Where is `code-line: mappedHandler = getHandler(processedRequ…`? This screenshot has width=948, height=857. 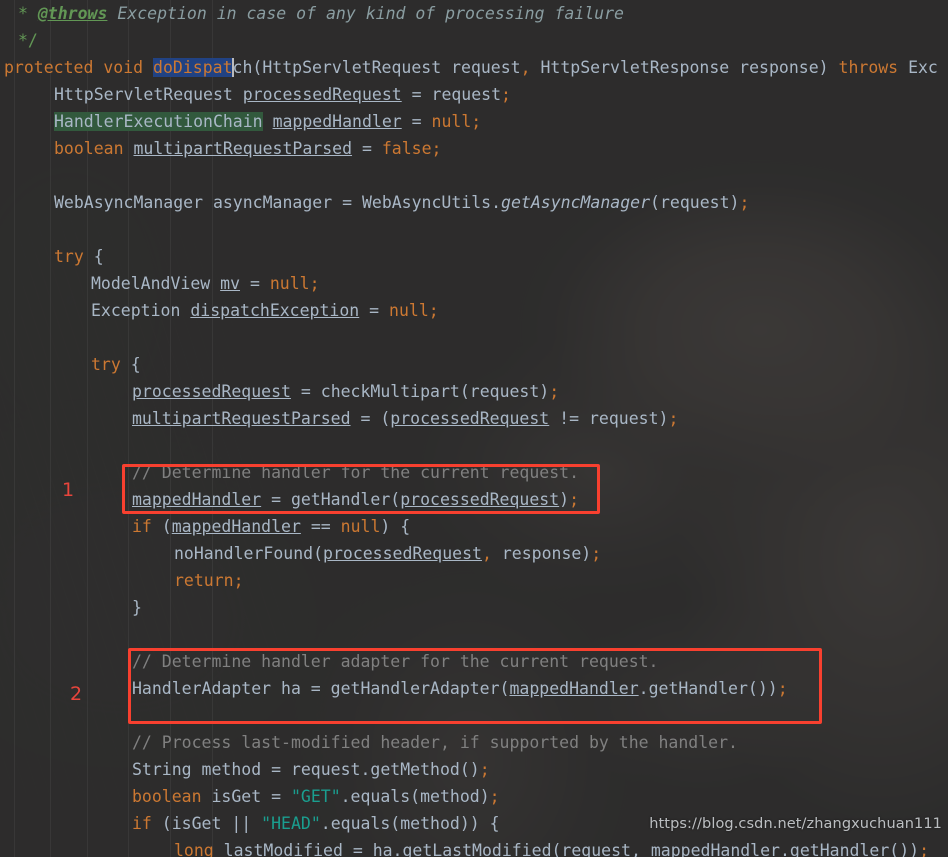 code-line: mappedHandler = getHandler(processedRequ… is located at coordinates (474, 499).